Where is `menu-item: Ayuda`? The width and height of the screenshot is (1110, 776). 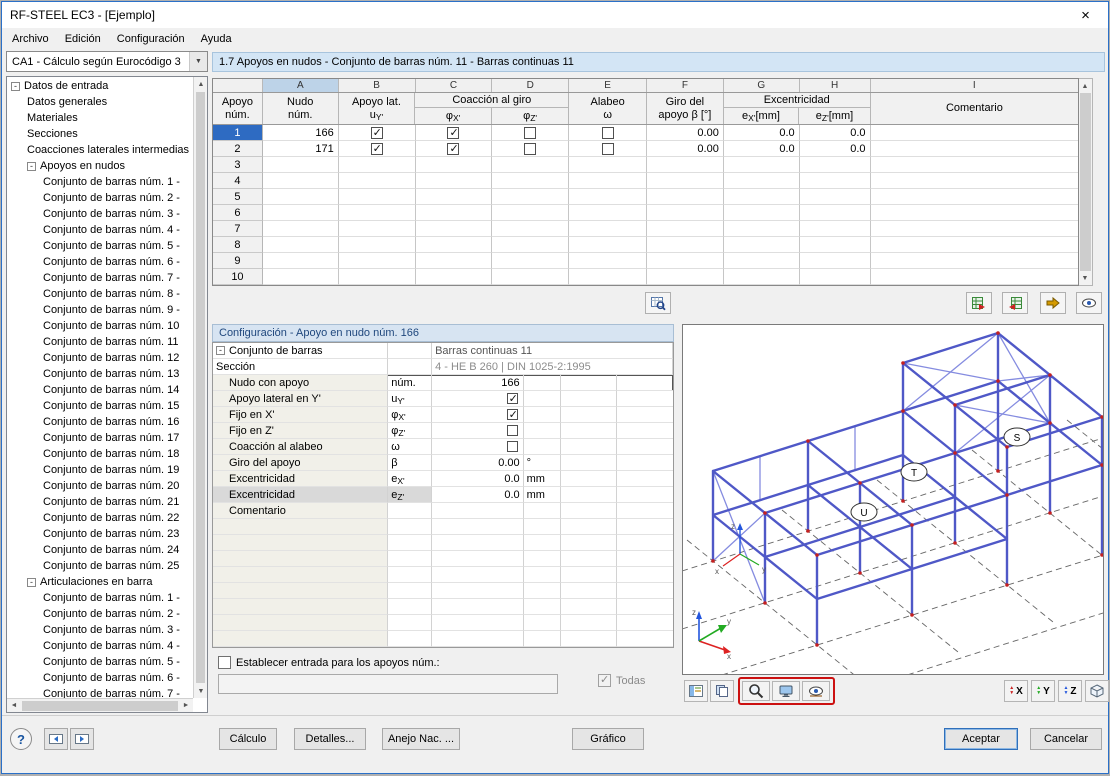
menu-item: Ayuda is located at coordinates (216, 39).